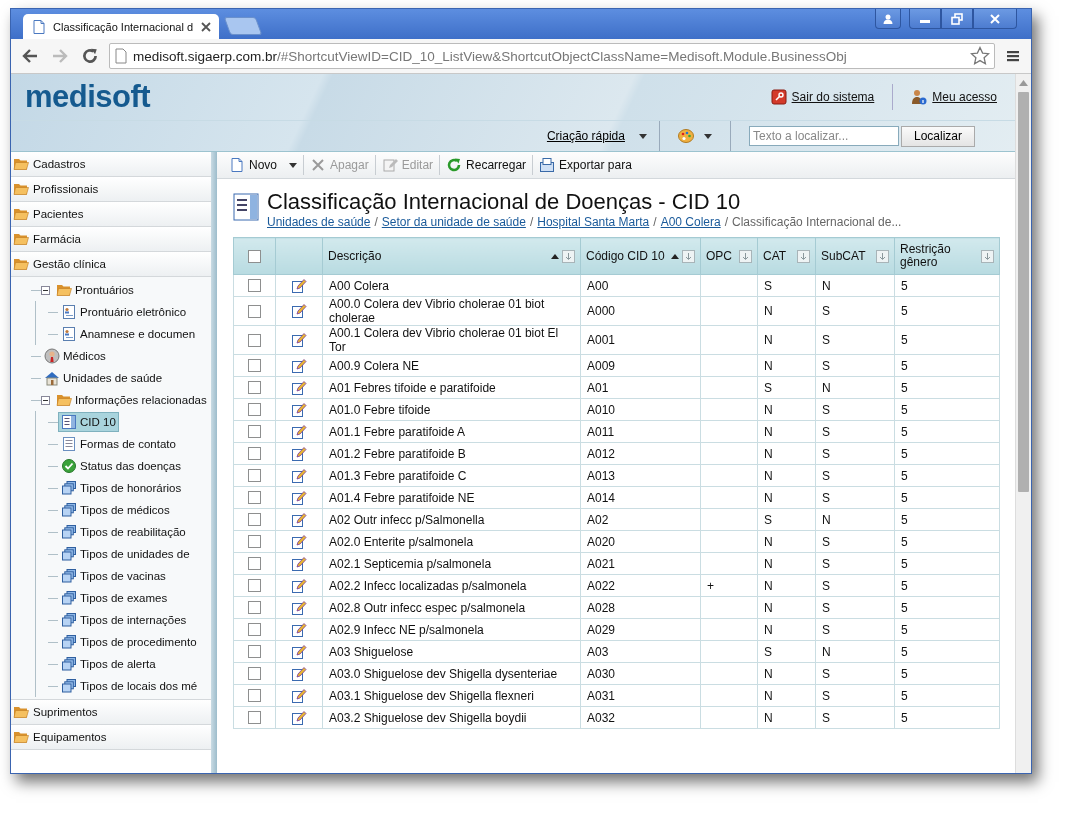 This screenshot has width=1078, height=822. What do you see at coordinates (1023, 423) in the screenshot?
I see `scrollbar` at bounding box center [1023, 423].